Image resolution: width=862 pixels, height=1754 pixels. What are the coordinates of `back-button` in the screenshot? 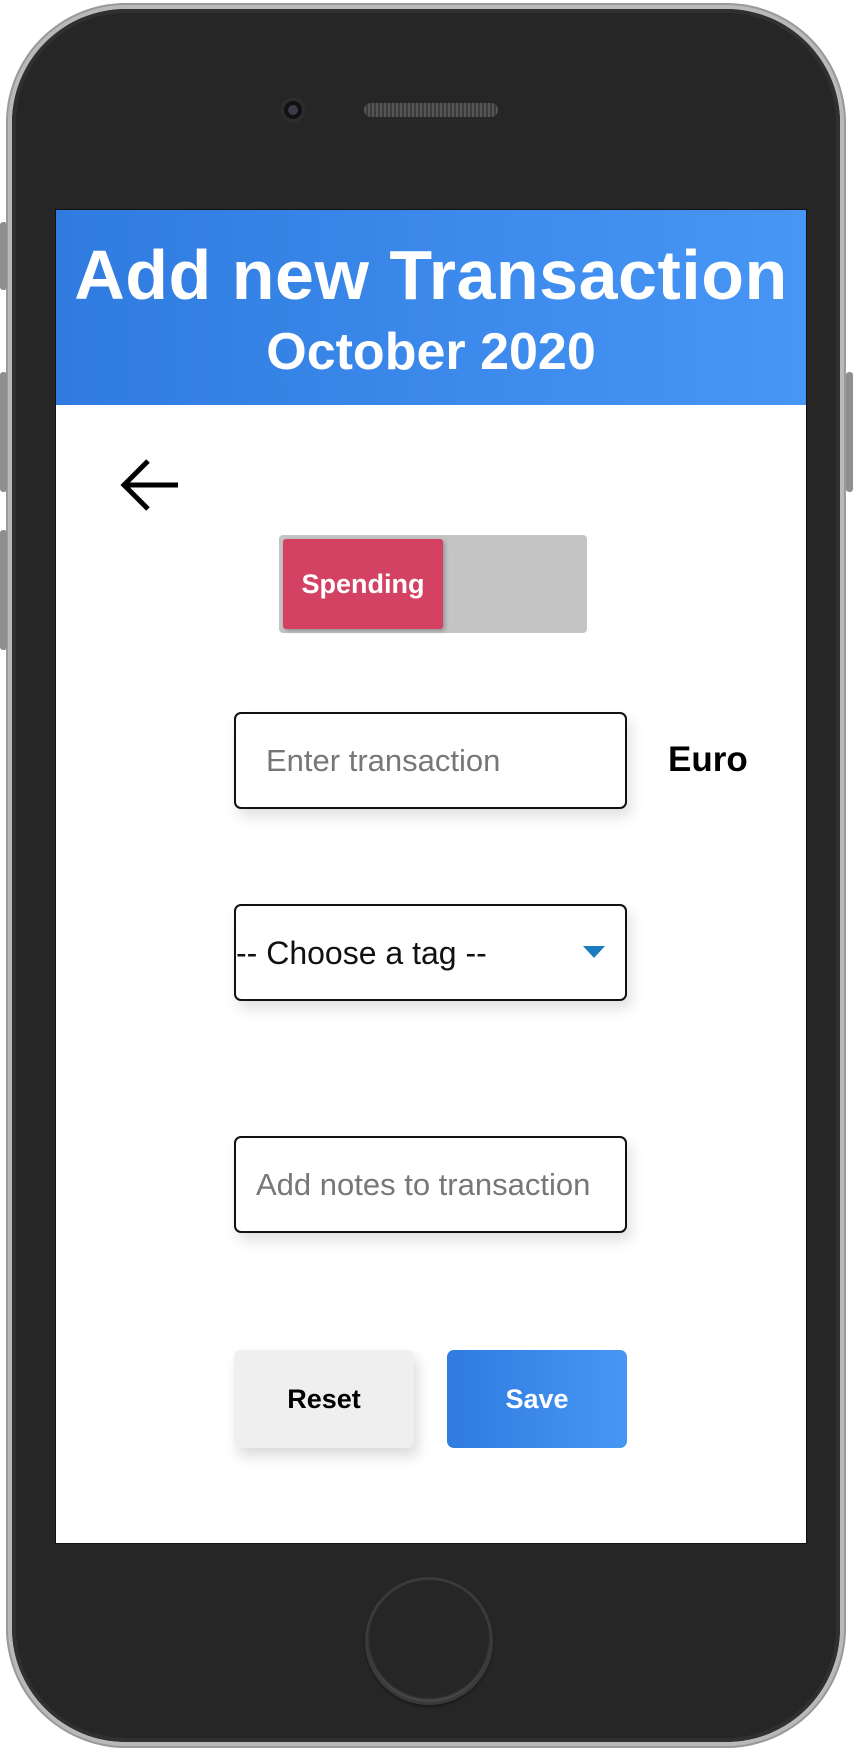 It's located at (150, 485).